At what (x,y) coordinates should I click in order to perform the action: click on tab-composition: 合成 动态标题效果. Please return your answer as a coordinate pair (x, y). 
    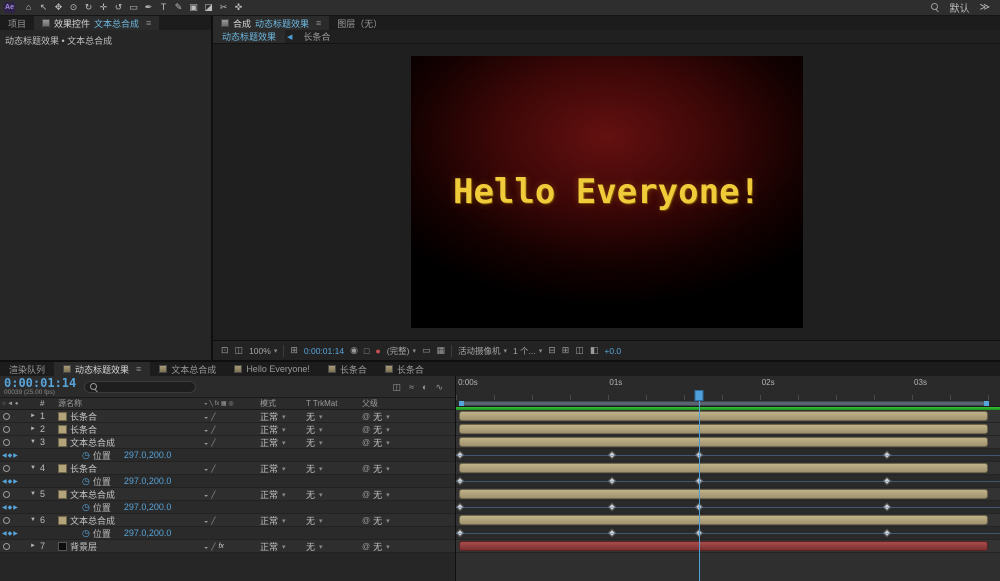
    Looking at the image, I should click on (271, 23).